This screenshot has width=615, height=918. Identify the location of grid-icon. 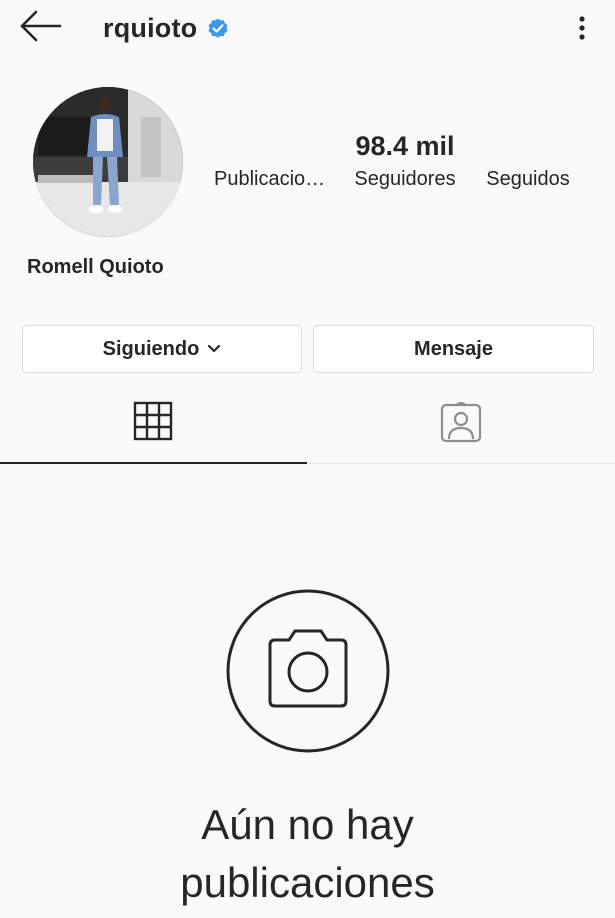
(153, 421).